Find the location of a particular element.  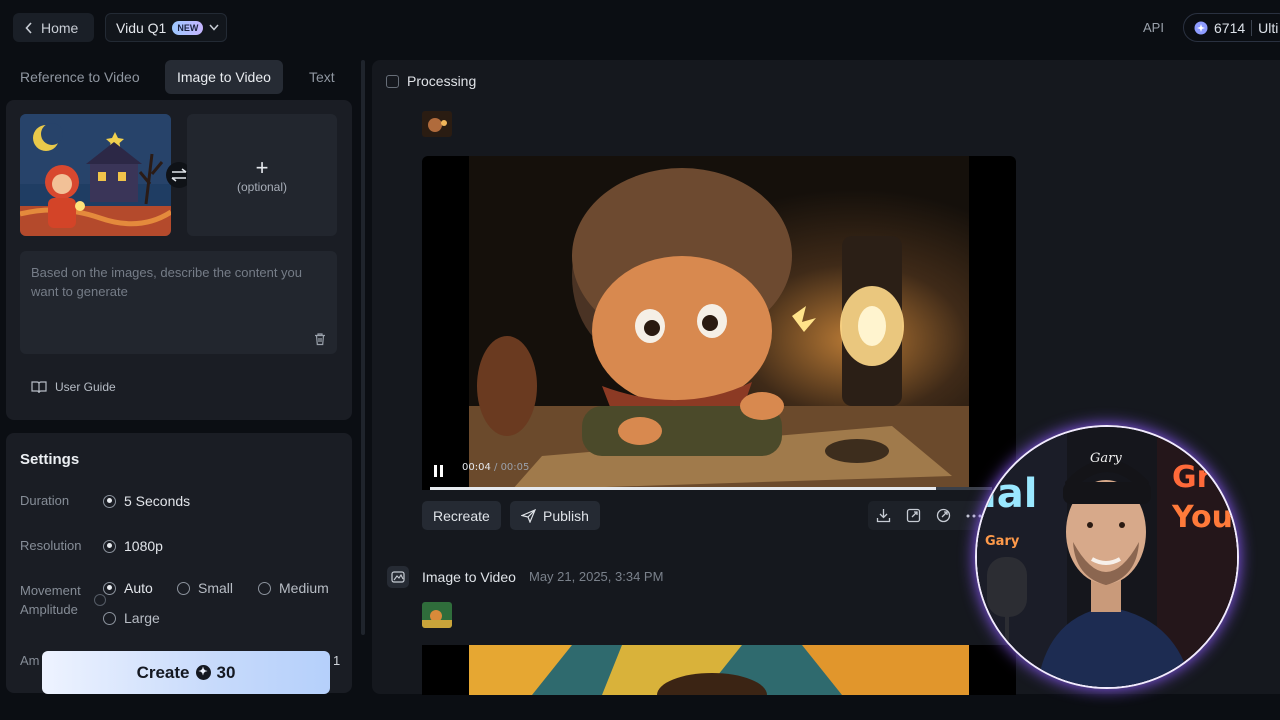

plus-icon: + is located at coordinates (262, 167).